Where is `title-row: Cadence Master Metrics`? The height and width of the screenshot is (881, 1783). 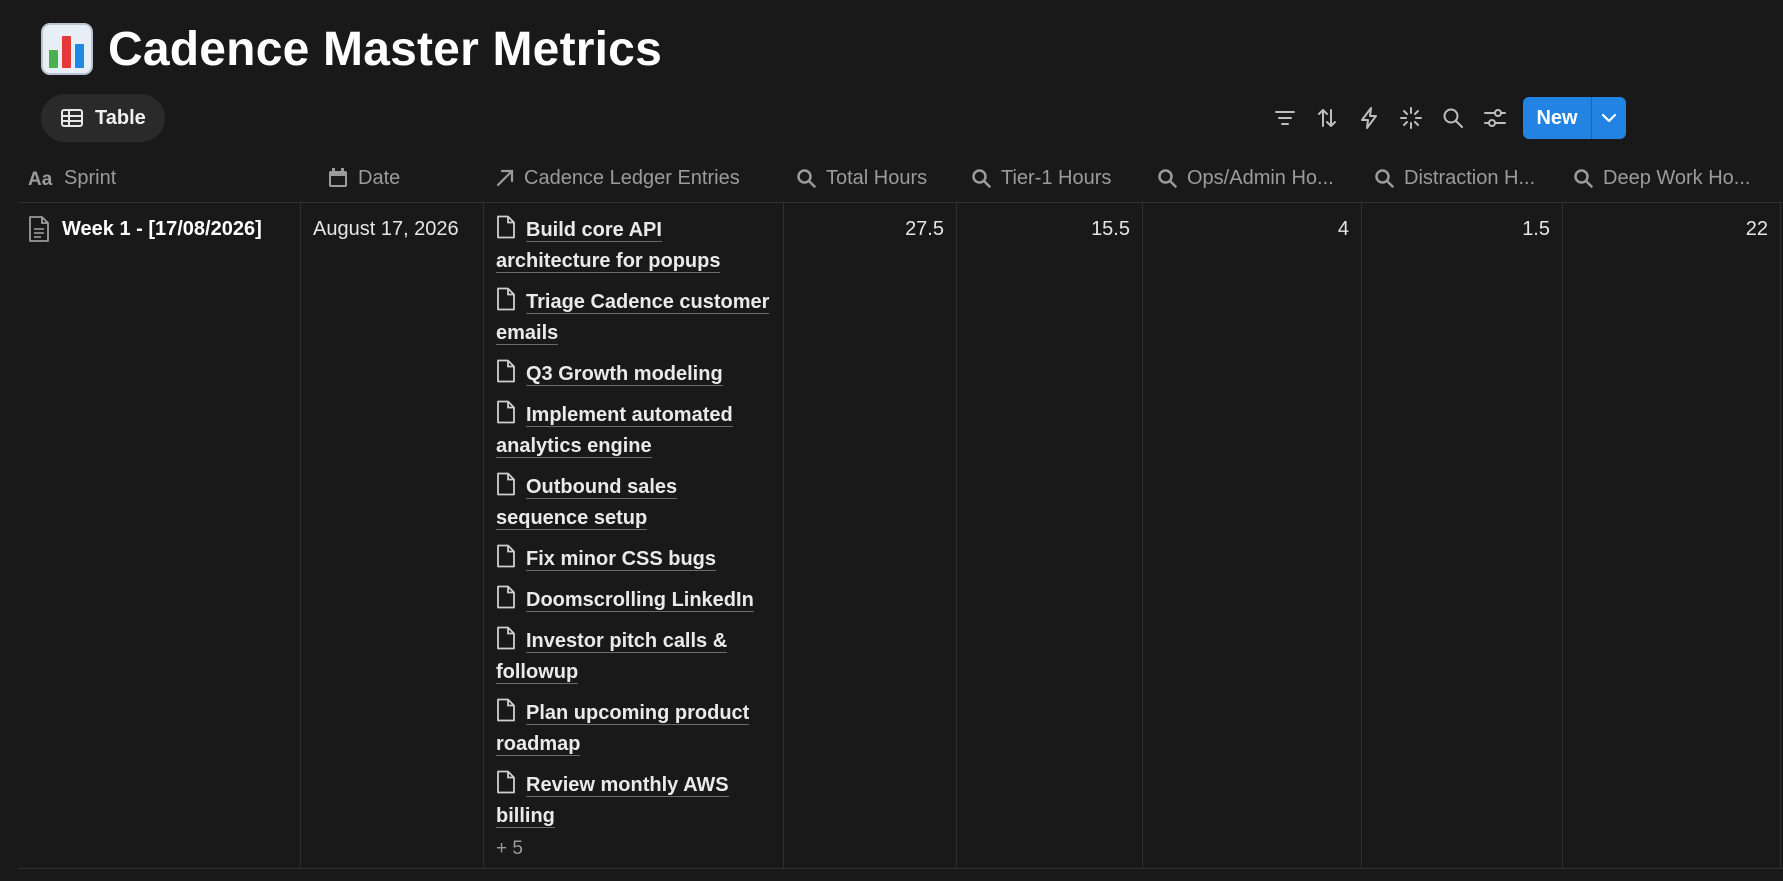
title-row: Cadence Master Metrics is located at coordinates (351, 49).